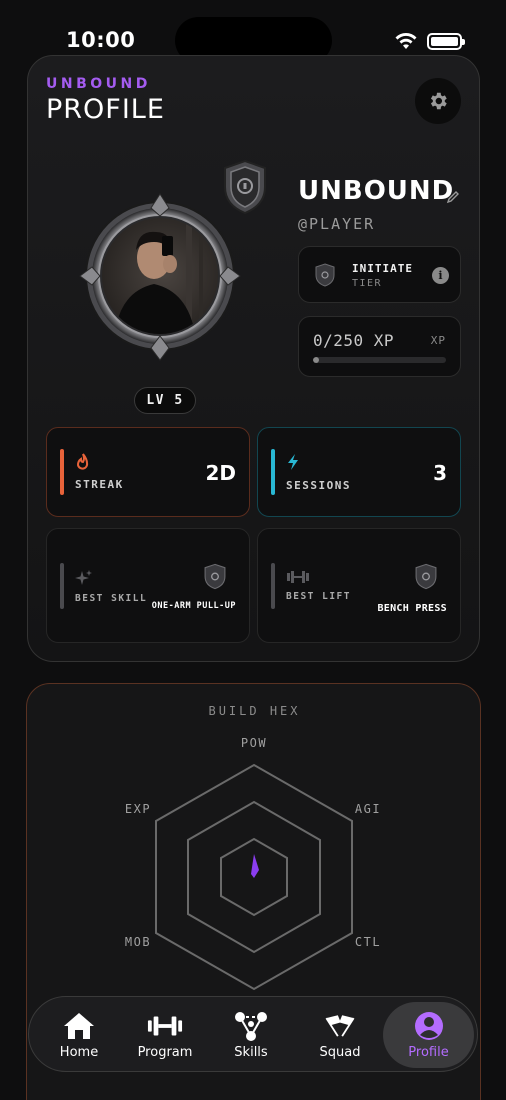 This screenshot has width=506, height=1100. Describe the element at coordinates (79, 1052) in the screenshot. I see `tab-home-label: Home` at that location.